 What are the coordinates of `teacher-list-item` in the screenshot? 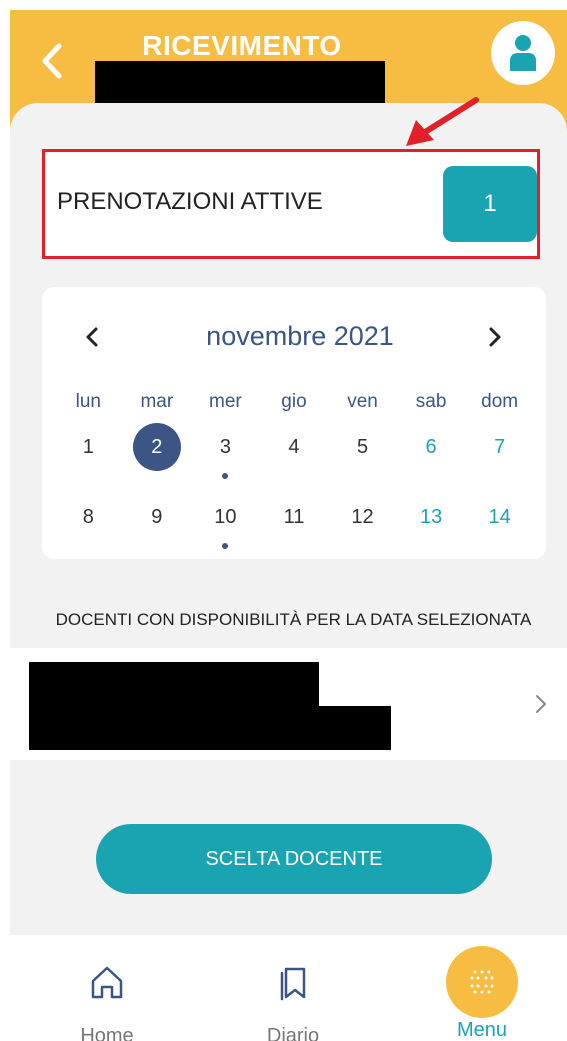 It's located at (288, 704).